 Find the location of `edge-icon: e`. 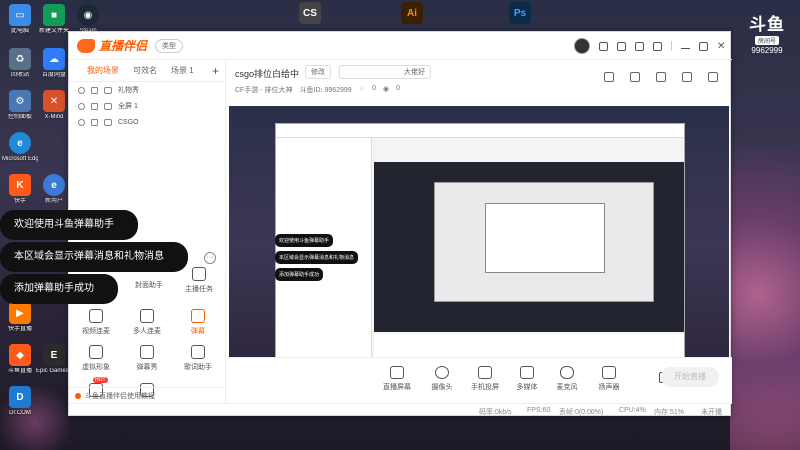

edge-icon: e is located at coordinates (54, 185).